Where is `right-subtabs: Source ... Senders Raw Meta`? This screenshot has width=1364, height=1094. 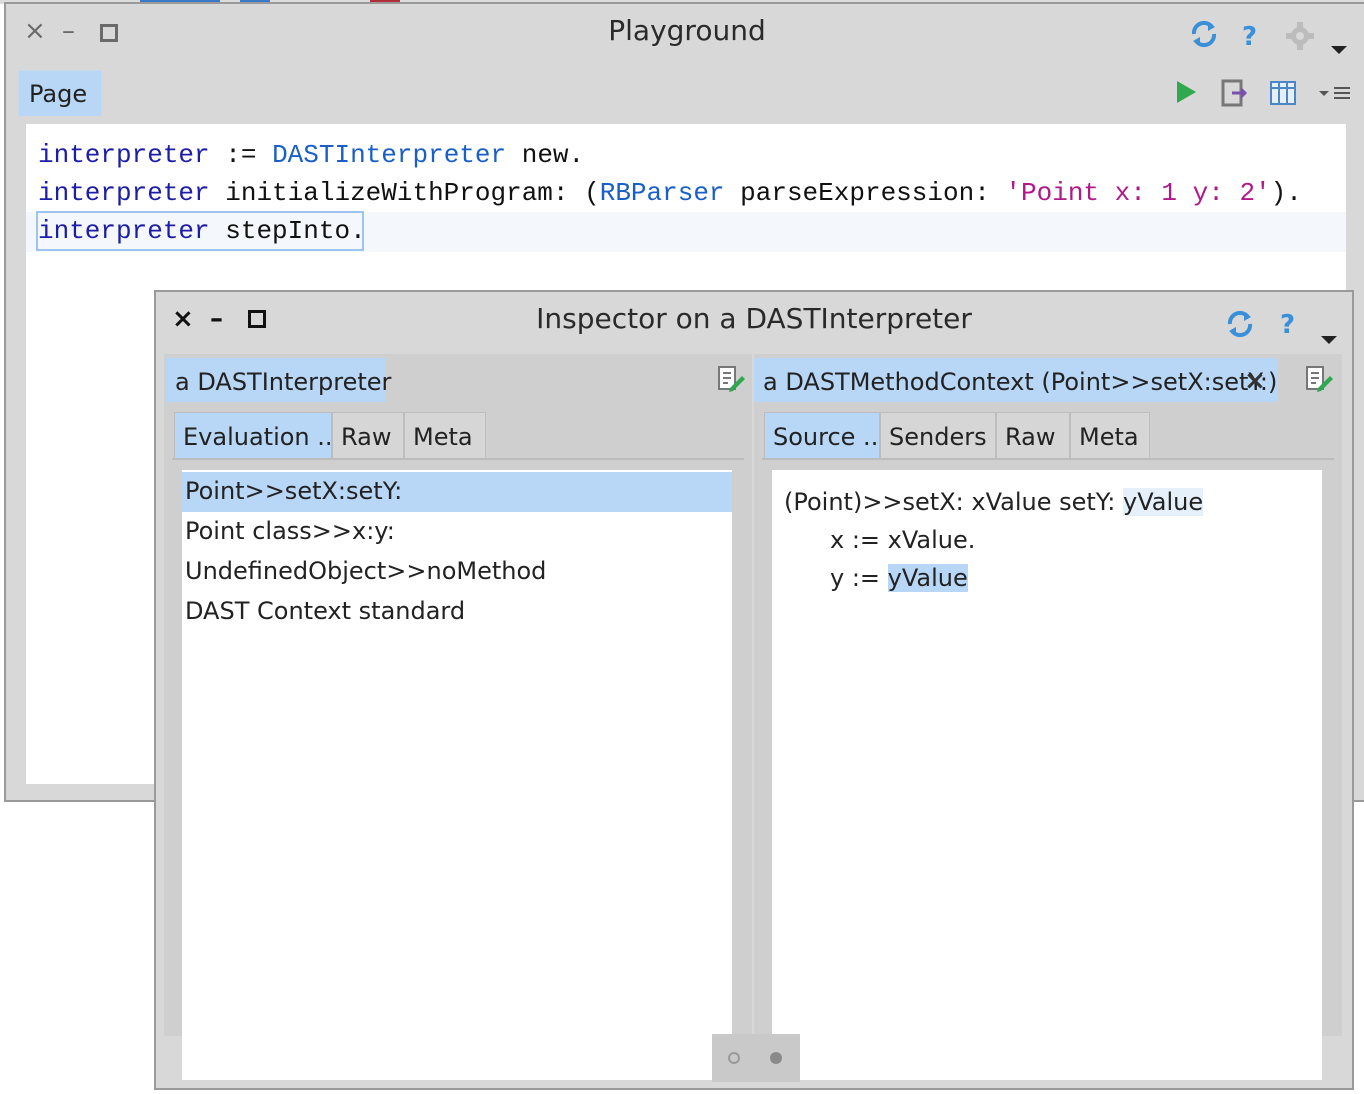
right-subtabs: Source ... Senders Raw Meta is located at coordinates (1048, 436).